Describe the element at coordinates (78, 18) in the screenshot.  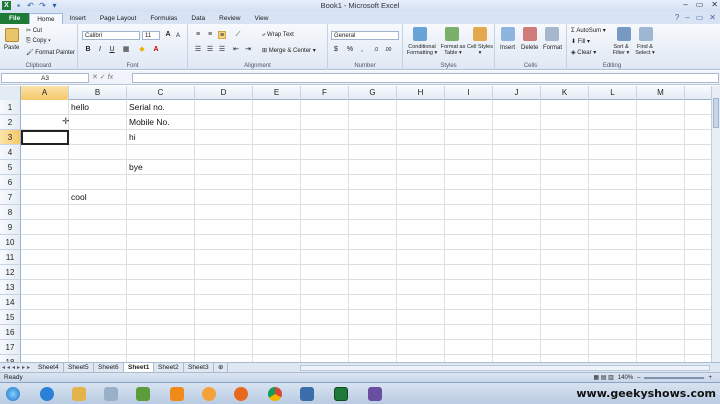
I see `tab-insert: Insert` at that location.